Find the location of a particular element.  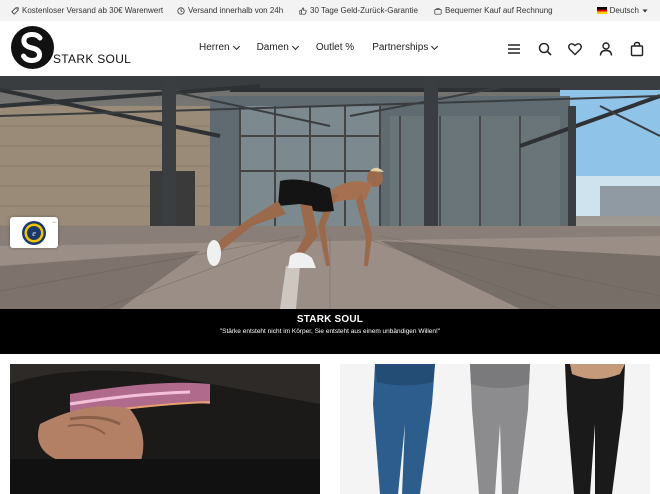

main-nav: Herren Damen Outlet % Partnerships is located at coordinates (327, 47).